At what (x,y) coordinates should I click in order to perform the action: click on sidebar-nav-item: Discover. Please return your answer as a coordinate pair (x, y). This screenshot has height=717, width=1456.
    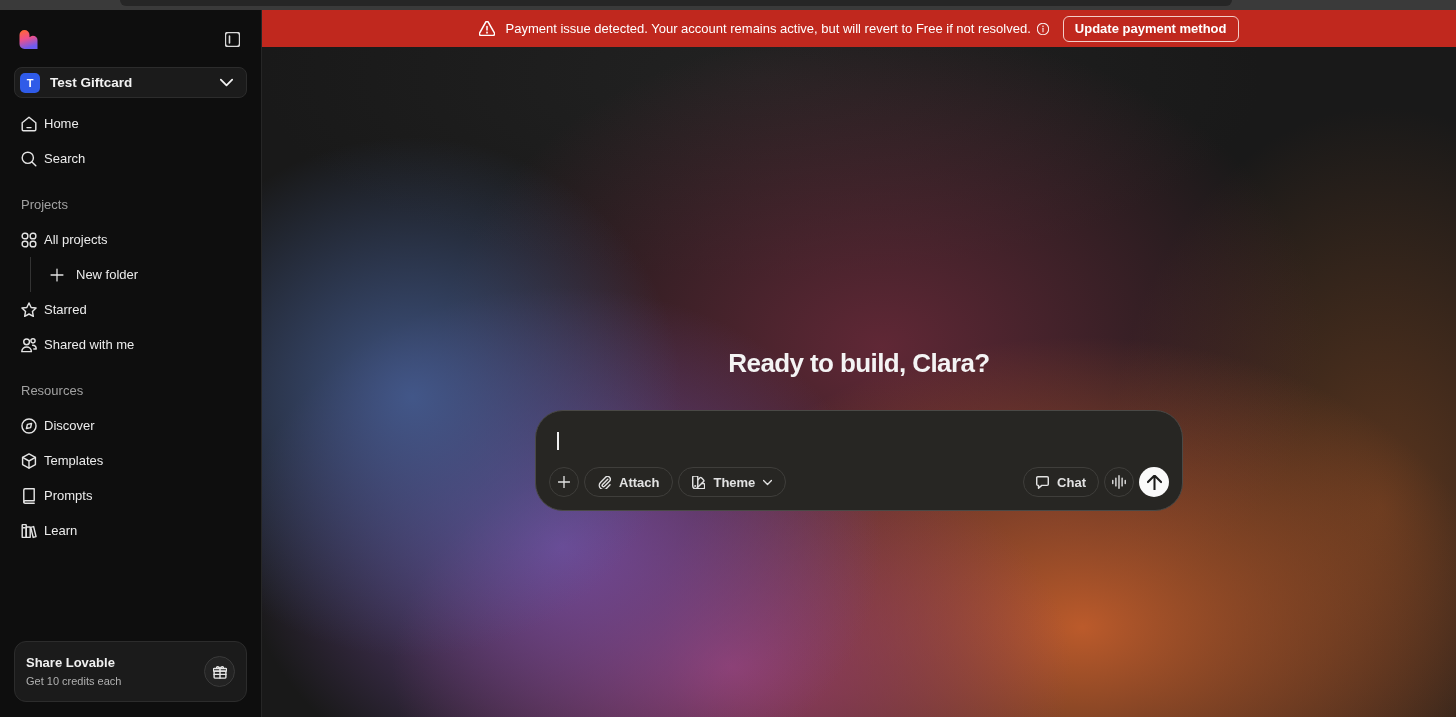
    Looking at the image, I should click on (58, 425).